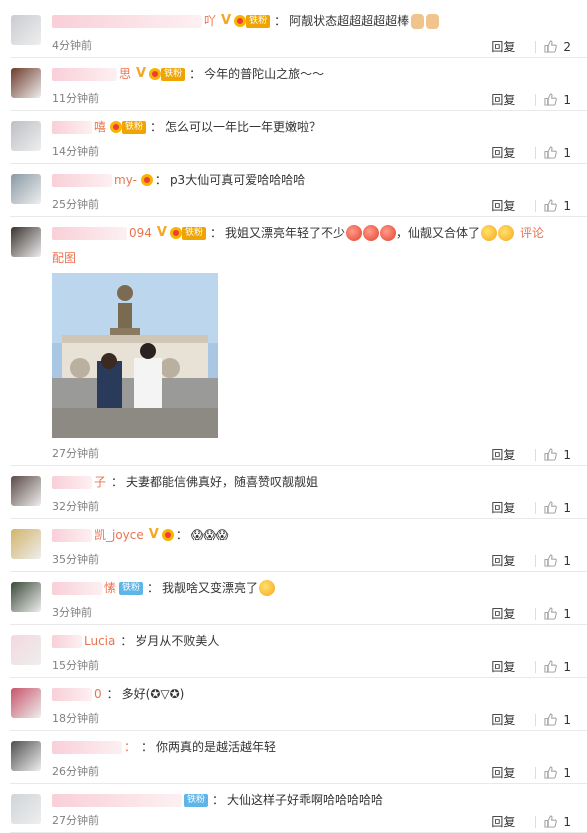 The width and height of the screenshot is (587, 833). What do you see at coordinates (119, 535) in the screenshot?
I see `username: 凯_joyce` at bounding box center [119, 535].